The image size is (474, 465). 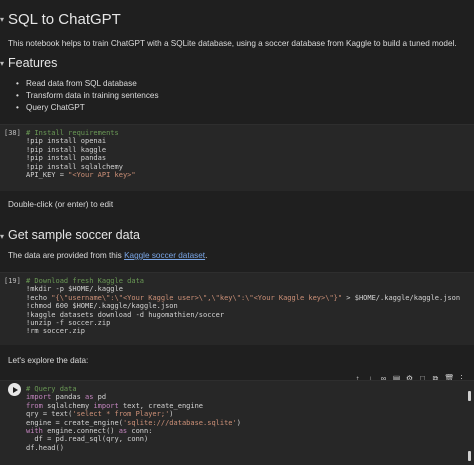 I want to click on features-heading: Features, so click(x=33, y=63).